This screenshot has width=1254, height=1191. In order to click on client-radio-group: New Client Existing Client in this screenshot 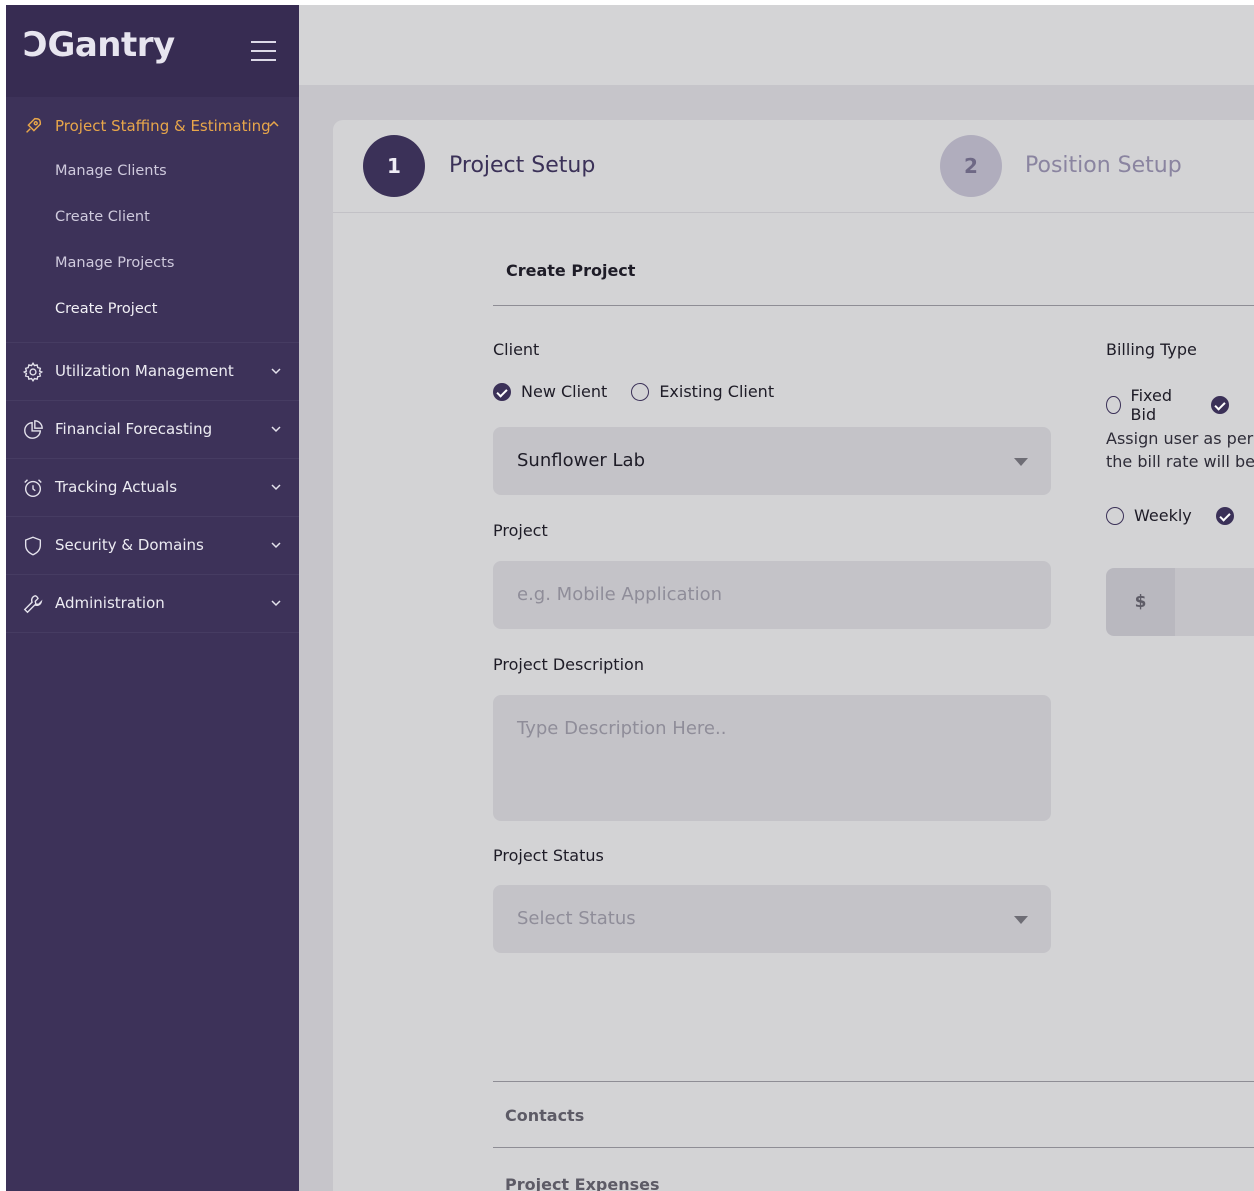, I will do `click(645, 391)`.